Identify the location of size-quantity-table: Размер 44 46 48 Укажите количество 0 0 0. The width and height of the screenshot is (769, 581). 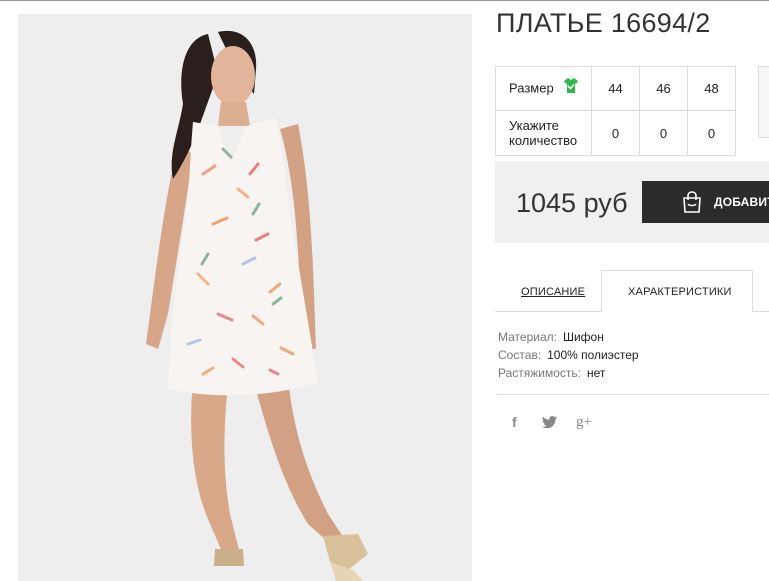
(615, 111).